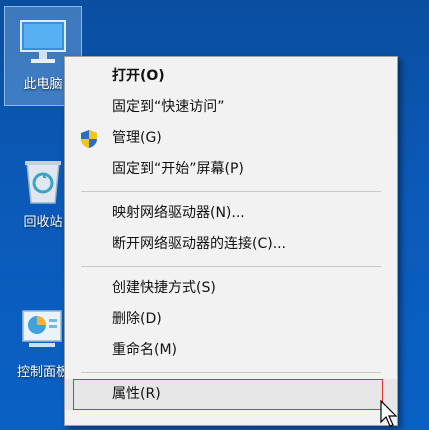  Describe the element at coordinates (231, 107) in the screenshot. I see `menu-item-pin-quick-access: 固定到“快速访问”` at that location.